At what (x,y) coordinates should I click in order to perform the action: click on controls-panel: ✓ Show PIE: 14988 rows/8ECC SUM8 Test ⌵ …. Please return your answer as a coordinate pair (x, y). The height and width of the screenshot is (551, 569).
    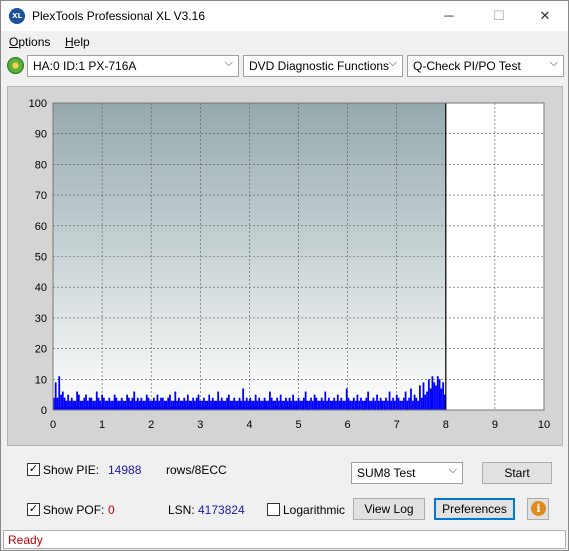
    Looking at the image, I should click on (285, 488).